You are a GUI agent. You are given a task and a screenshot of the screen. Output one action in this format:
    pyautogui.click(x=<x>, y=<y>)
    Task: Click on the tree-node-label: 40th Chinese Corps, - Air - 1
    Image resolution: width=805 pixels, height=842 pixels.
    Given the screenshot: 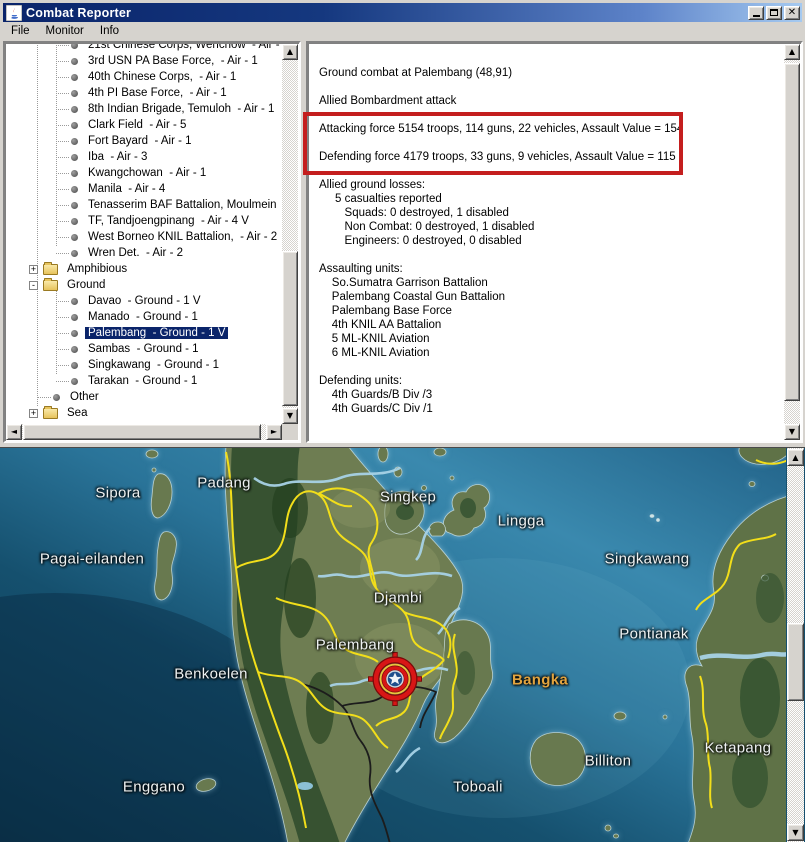 What is the action you would take?
    pyautogui.click(x=162, y=77)
    